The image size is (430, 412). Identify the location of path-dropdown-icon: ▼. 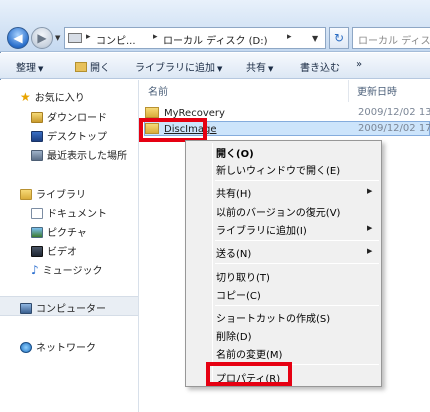
(315, 38).